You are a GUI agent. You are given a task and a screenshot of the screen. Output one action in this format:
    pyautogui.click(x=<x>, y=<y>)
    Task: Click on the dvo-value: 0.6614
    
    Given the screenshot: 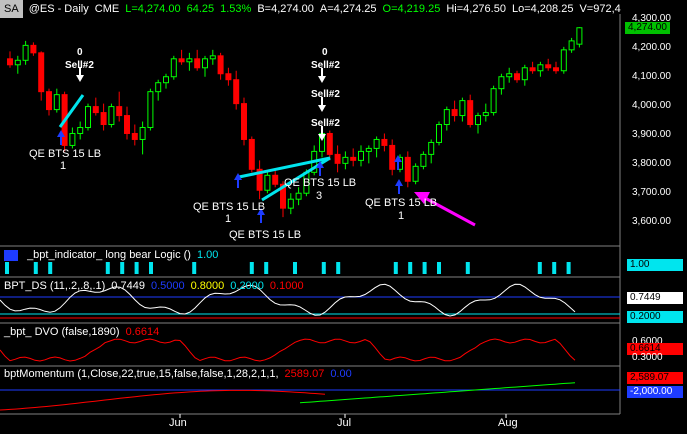 What is the action you would take?
    pyautogui.click(x=142, y=332)
    